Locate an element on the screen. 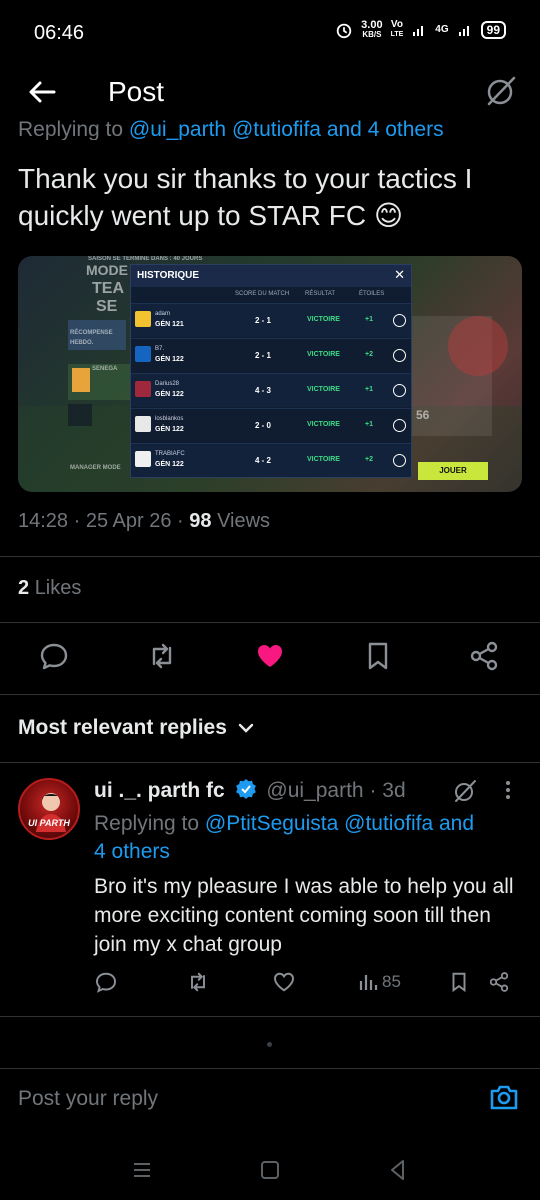  system-nav-bar is located at coordinates (270, 1172).